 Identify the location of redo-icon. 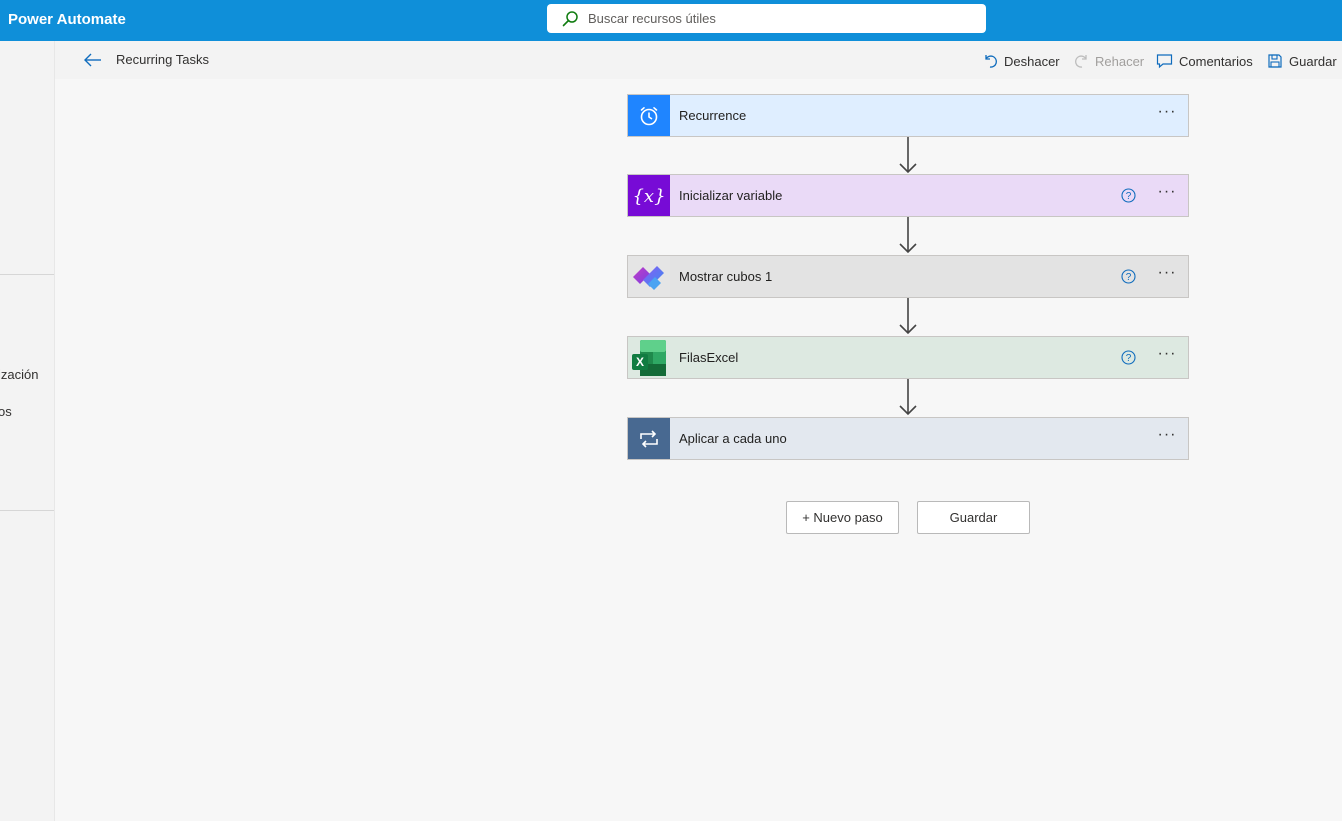
(1080, 61).